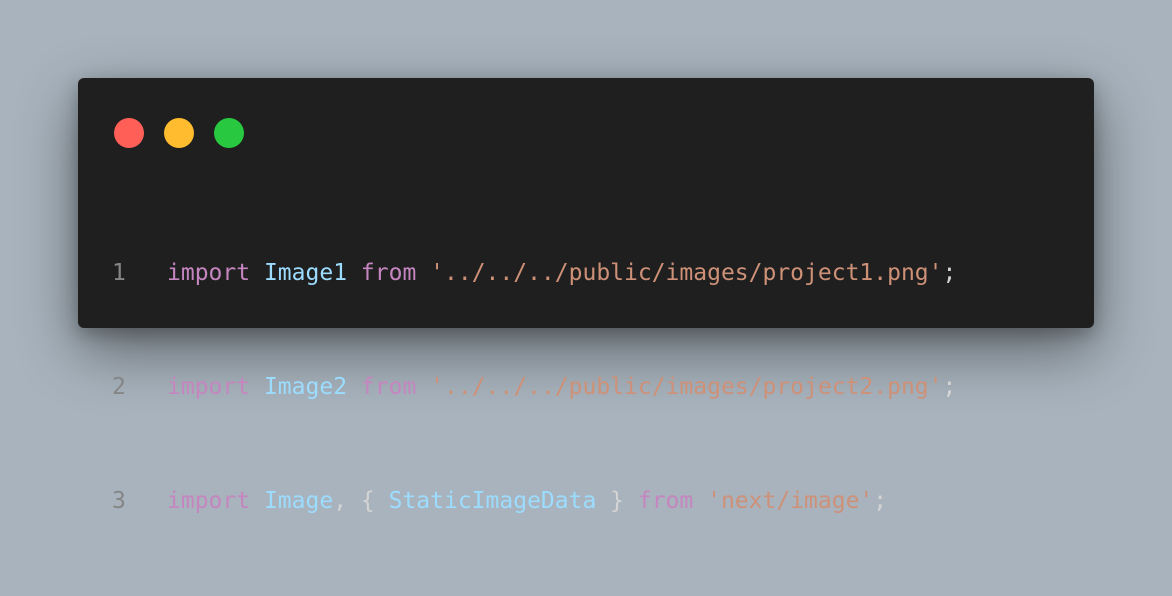 The height and width of the screenshot is (596, 1172). I want to click on code-token-punct: }, so click(617, 501).